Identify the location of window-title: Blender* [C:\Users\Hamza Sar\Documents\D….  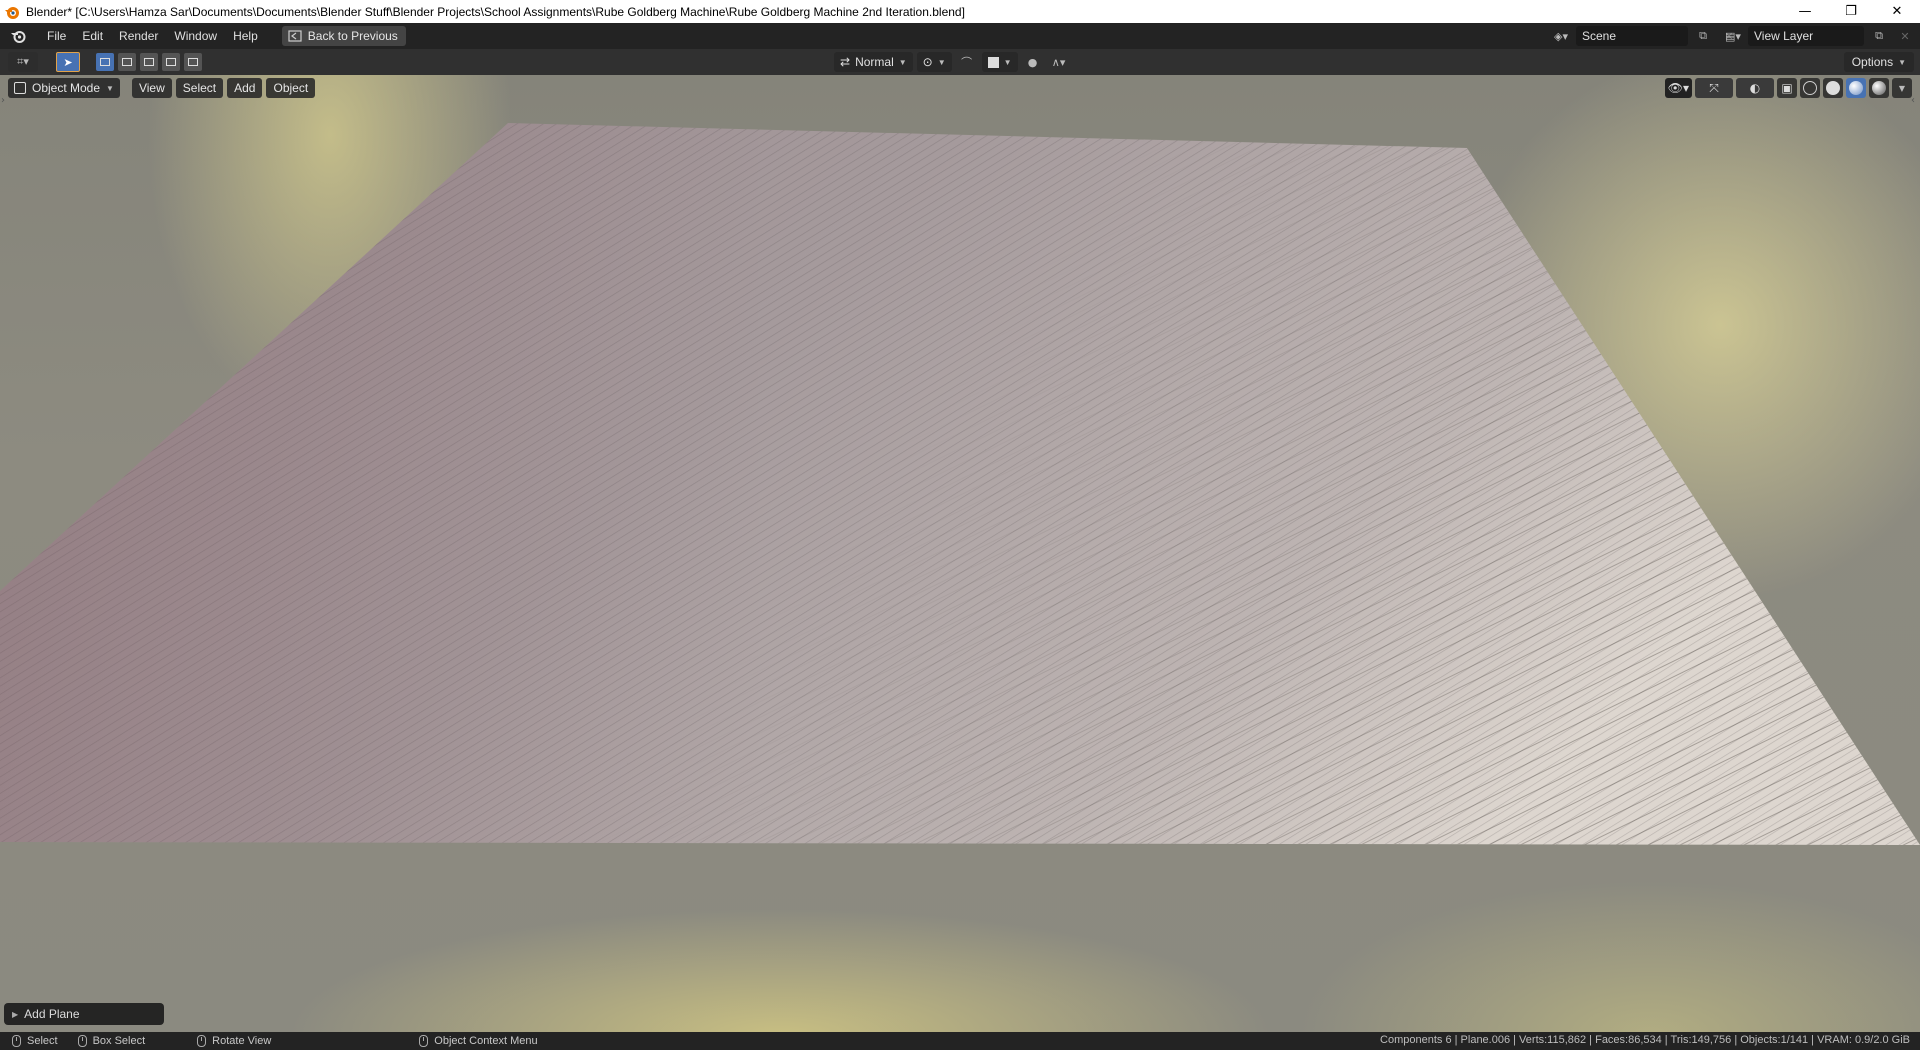
(495, 11).